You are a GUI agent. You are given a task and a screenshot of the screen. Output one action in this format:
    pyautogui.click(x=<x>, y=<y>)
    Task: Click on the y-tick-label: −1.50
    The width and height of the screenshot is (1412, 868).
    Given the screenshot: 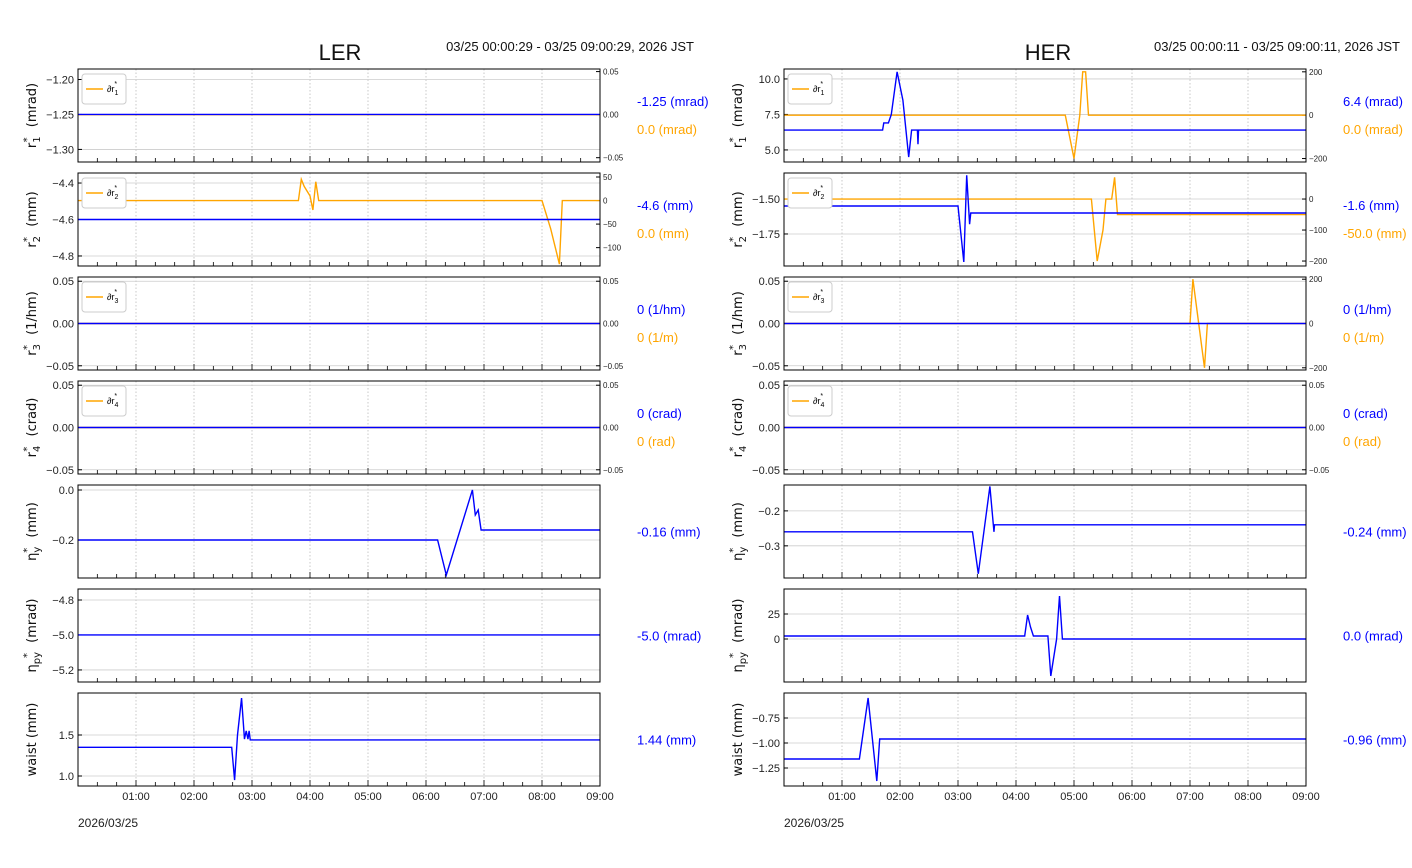 What is the action you would take?
    pyautogui.click(x=766, y=200)
    